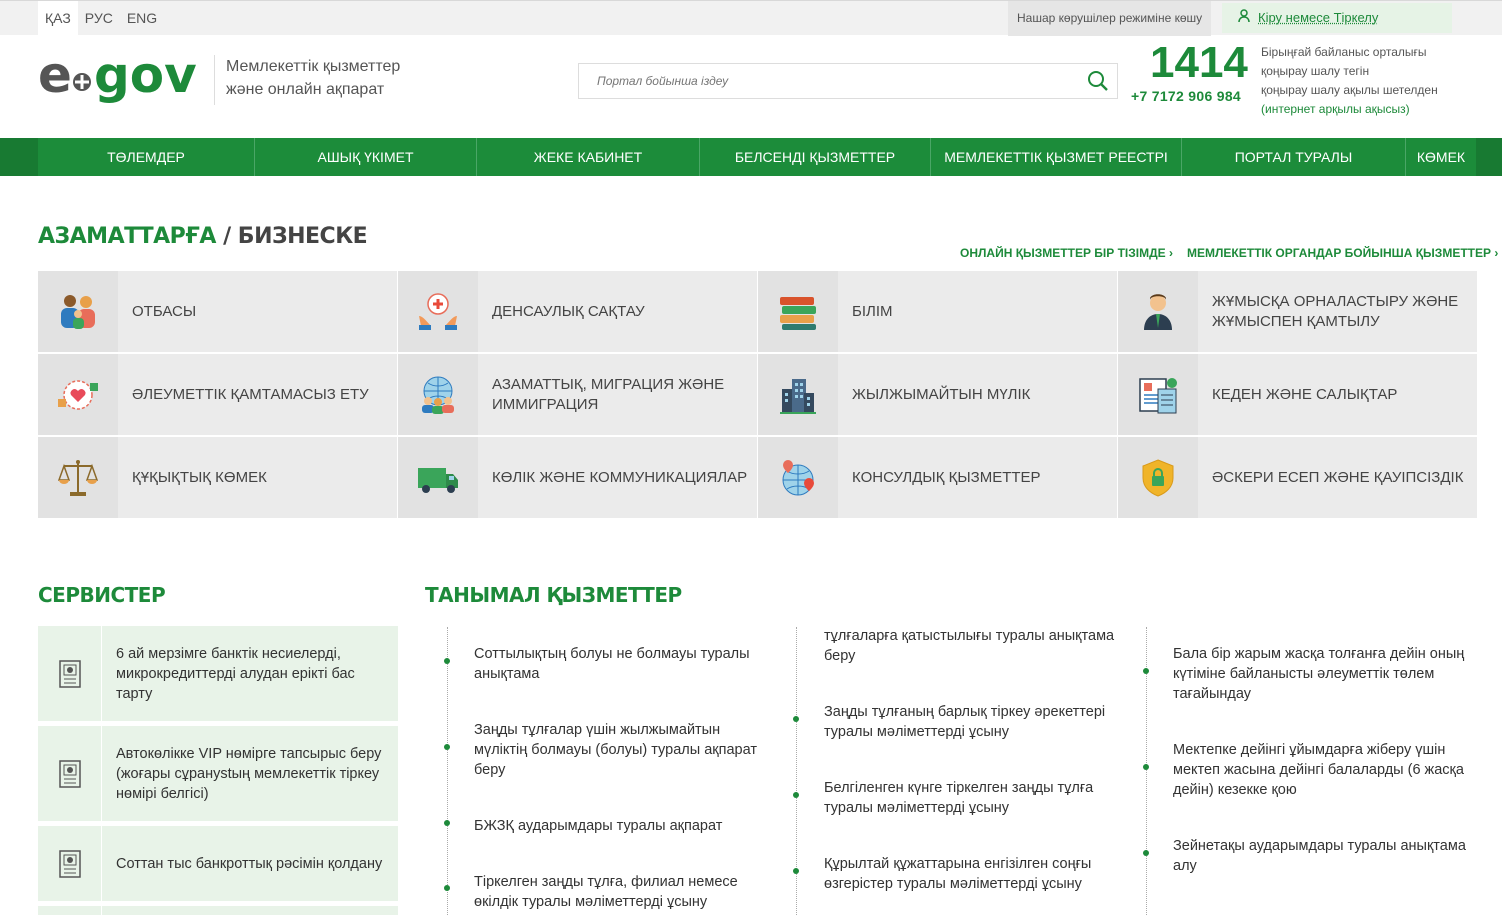 The width and height of the screenshot is (1502, 915). What do you see at coordinates (1098, 83) in the screenshot?
I see `search-icon` at bounding box center [1098, 83].